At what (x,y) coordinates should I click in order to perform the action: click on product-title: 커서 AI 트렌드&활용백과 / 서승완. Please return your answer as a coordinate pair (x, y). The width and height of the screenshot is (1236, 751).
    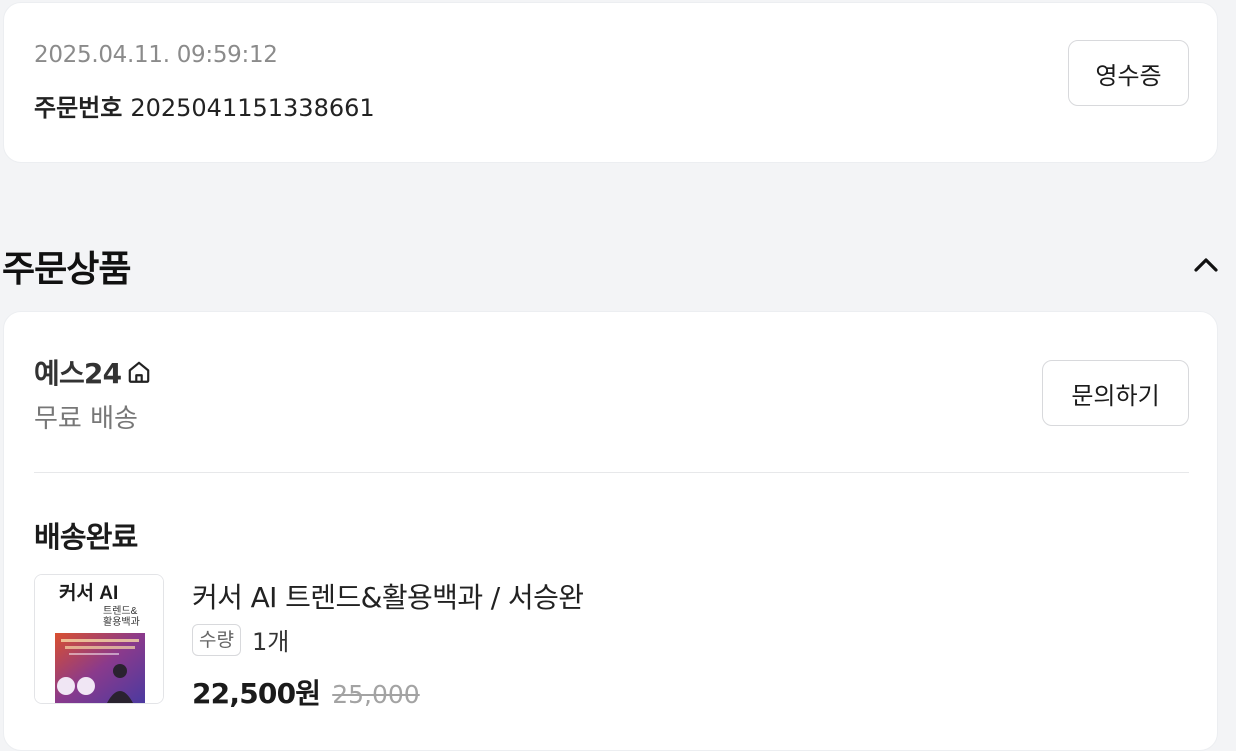
    Looking at the image, I should click on (388, 596).